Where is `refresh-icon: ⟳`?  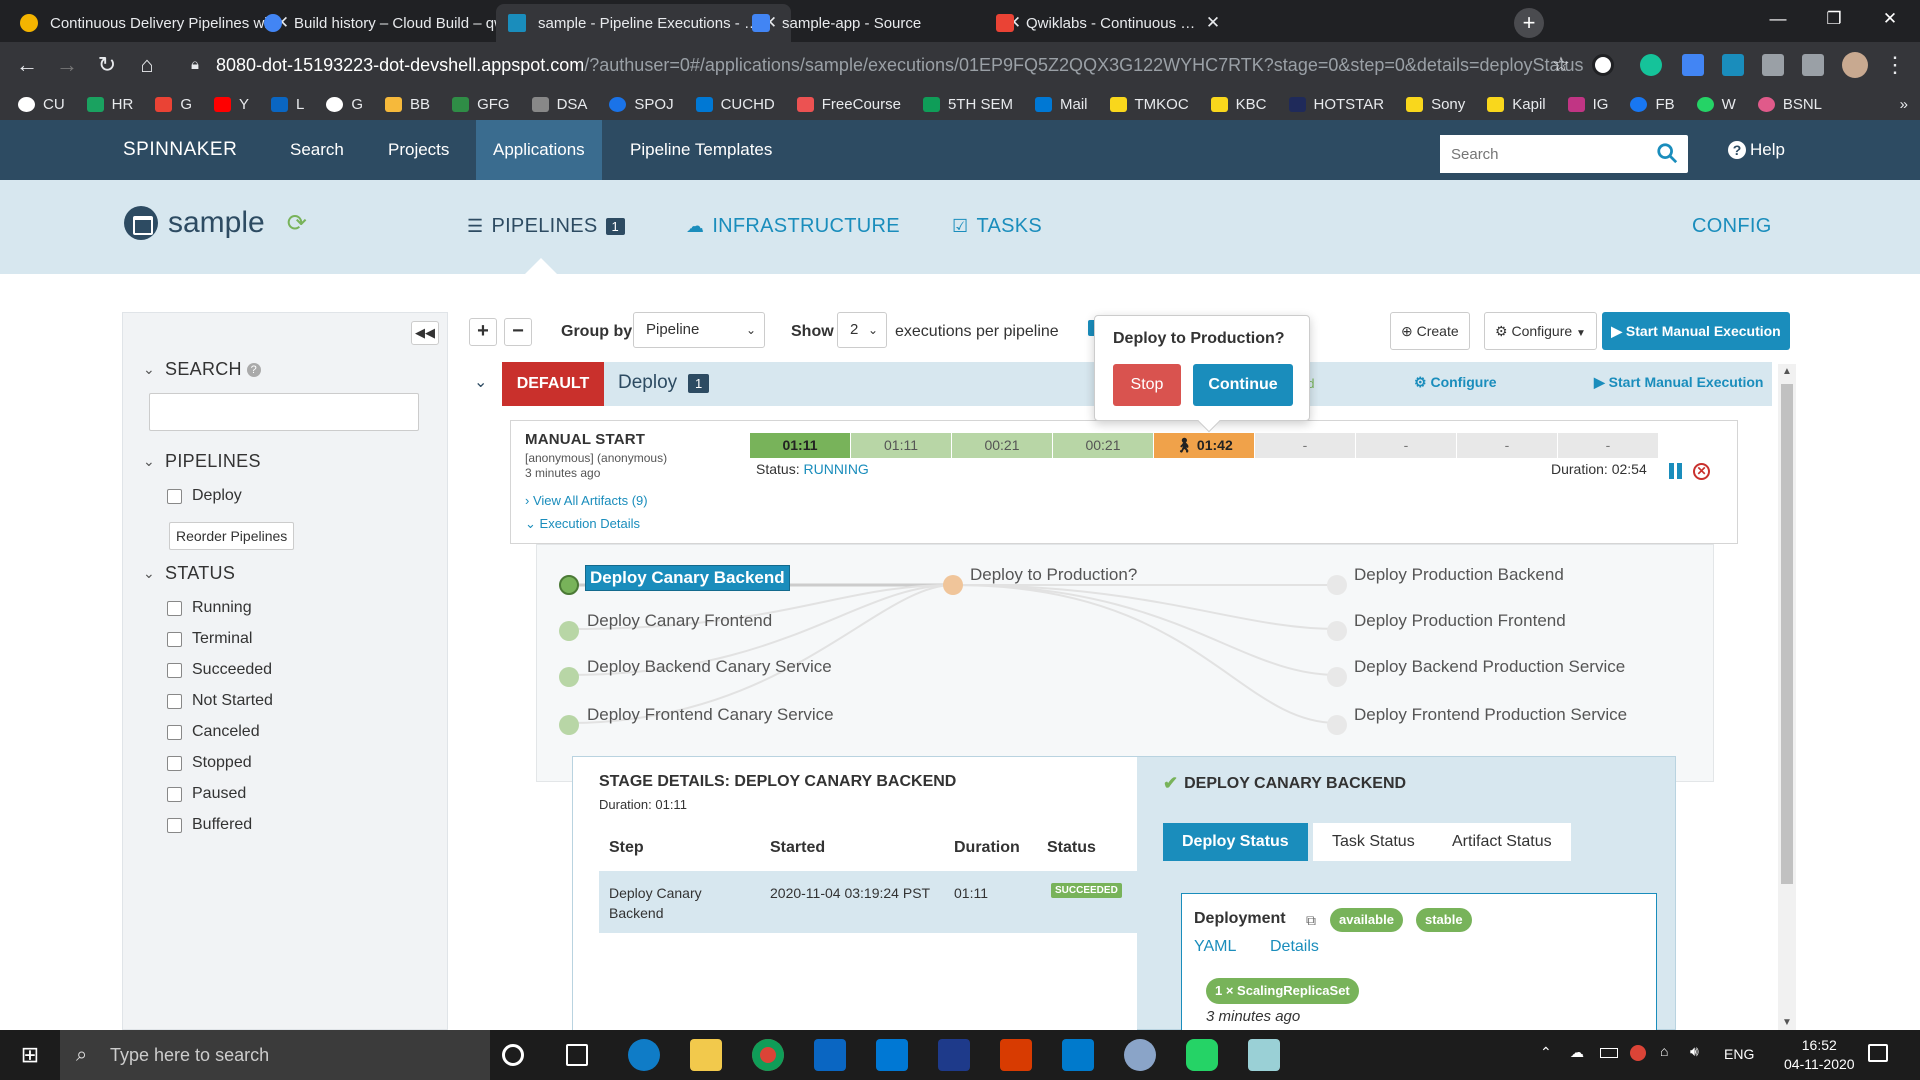 refresh-icon: ⟳ is located at coordinates (297, 223).